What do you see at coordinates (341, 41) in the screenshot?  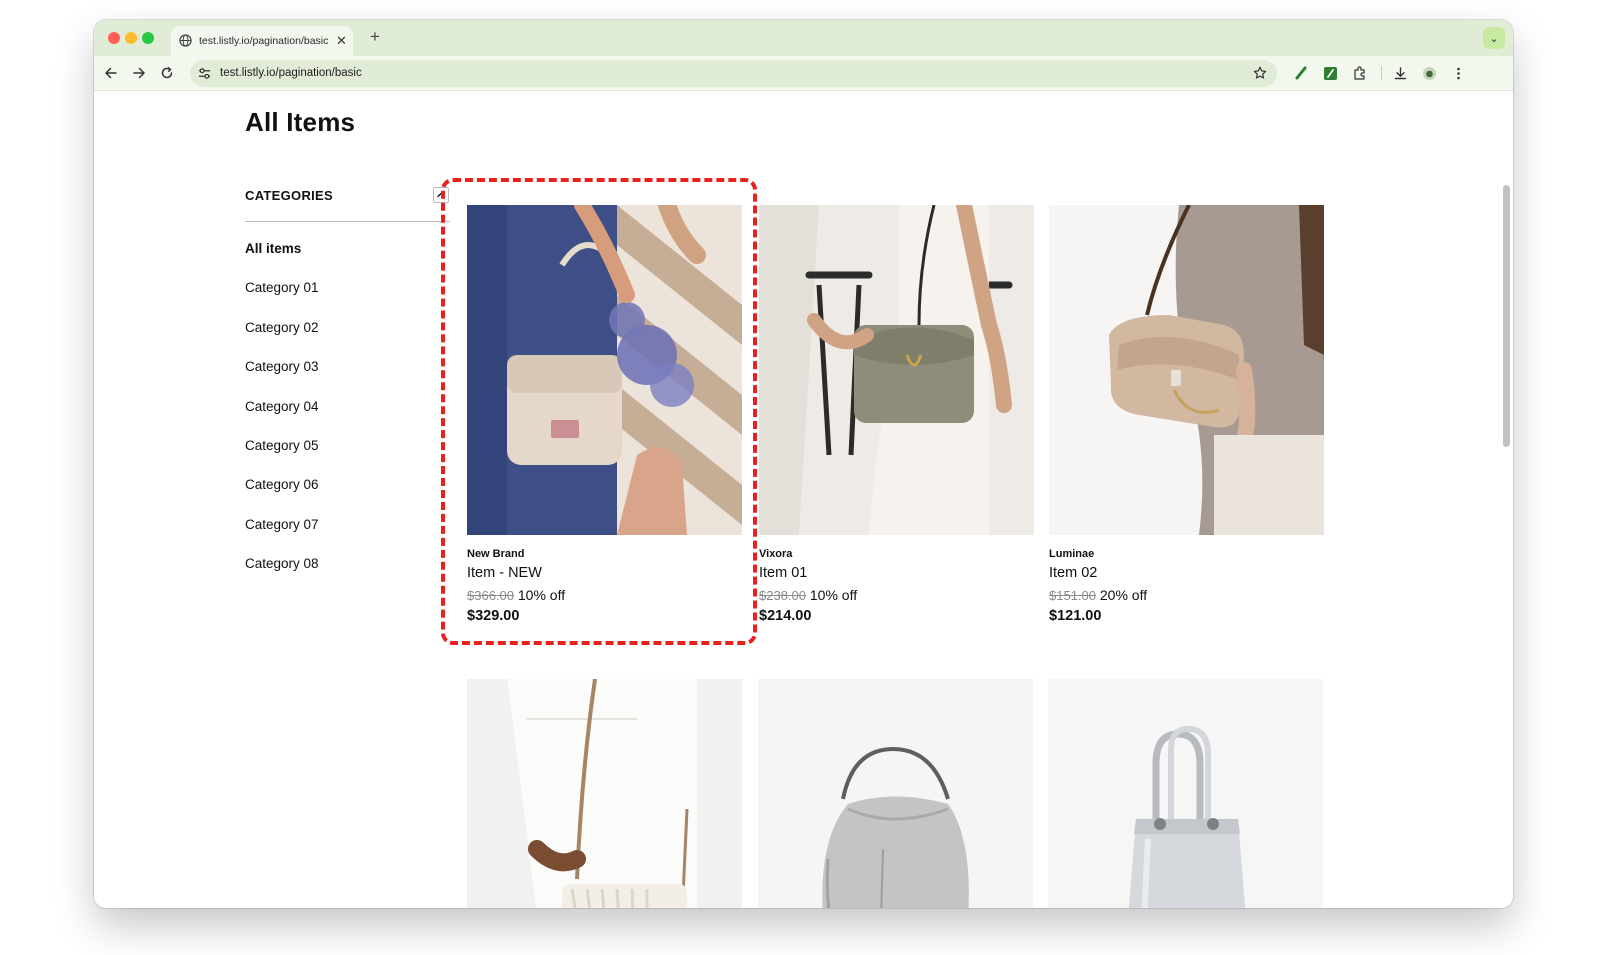 I see `tab-close-icon: ✕` at bounding box center [341, 41].